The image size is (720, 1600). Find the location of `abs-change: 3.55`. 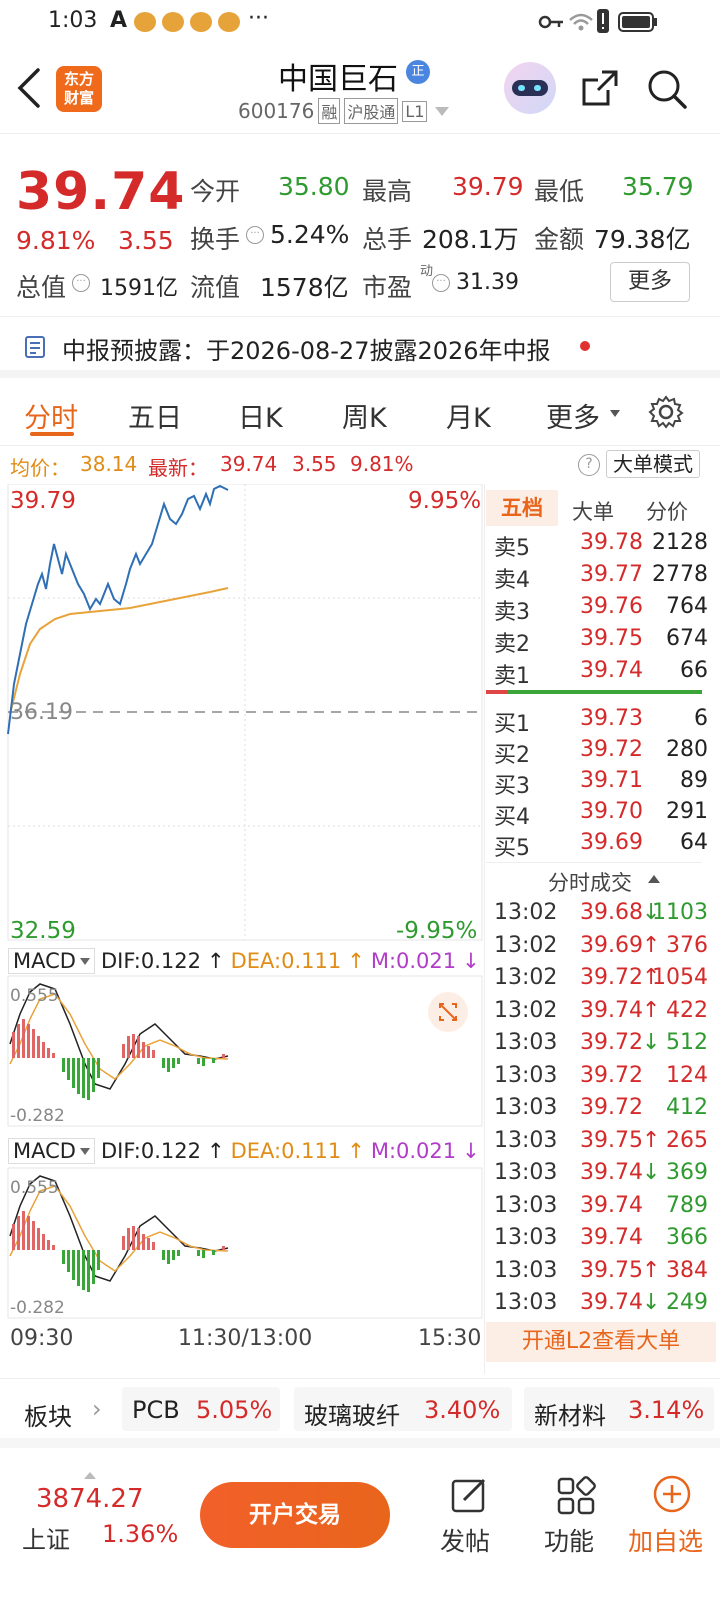

abs-change: 3.55 is located at coordinates (146, 240).